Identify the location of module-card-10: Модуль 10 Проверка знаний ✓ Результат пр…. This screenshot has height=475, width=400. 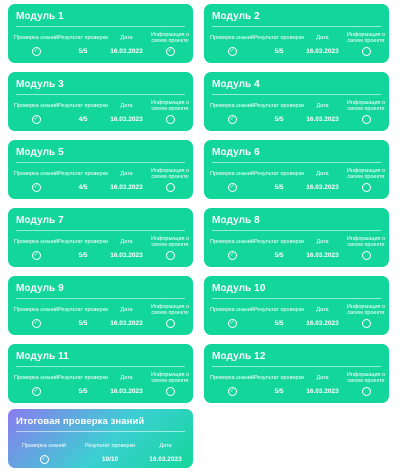
(296, 305).